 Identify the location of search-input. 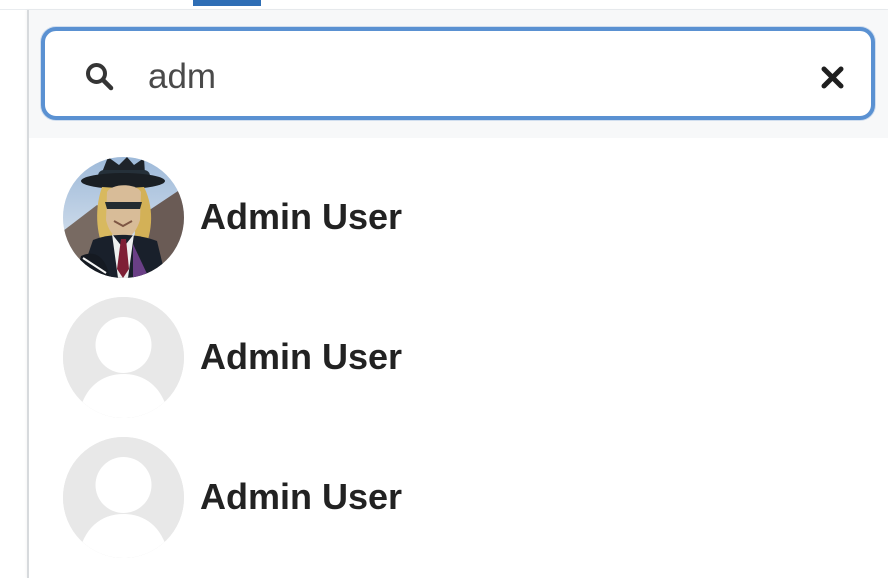
(458, 76).